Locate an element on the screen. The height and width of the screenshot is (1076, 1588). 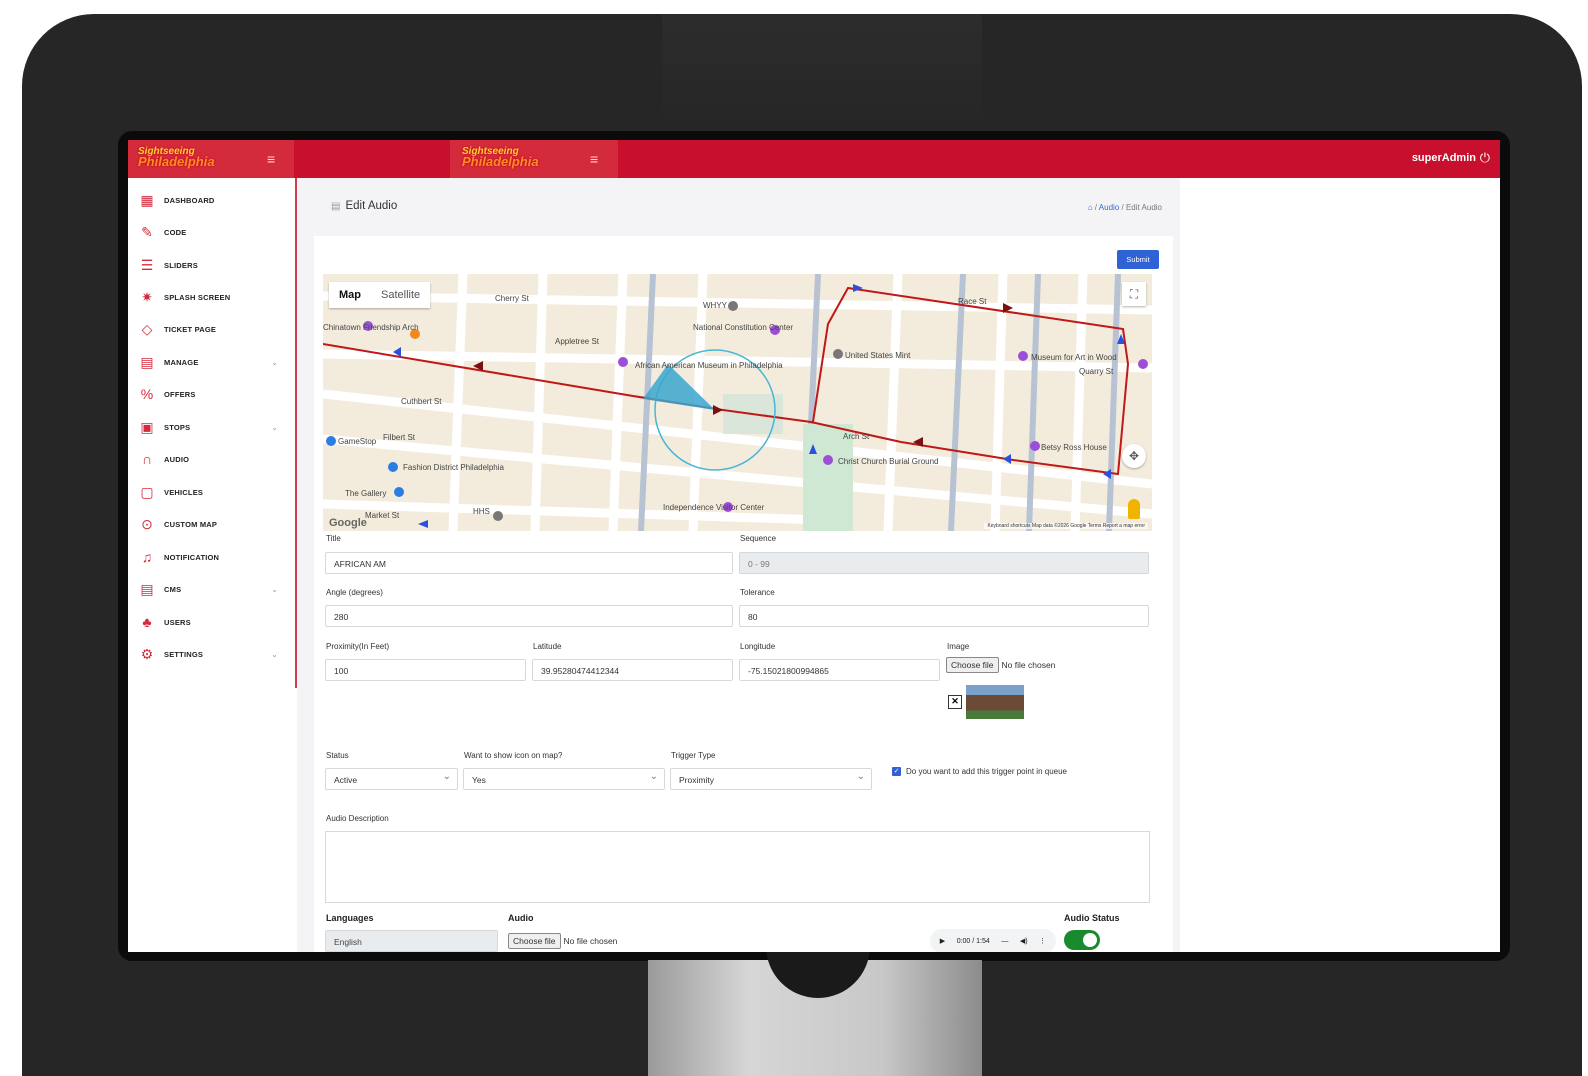
splash-icon: ✷ is located at coordinates (147, 297).